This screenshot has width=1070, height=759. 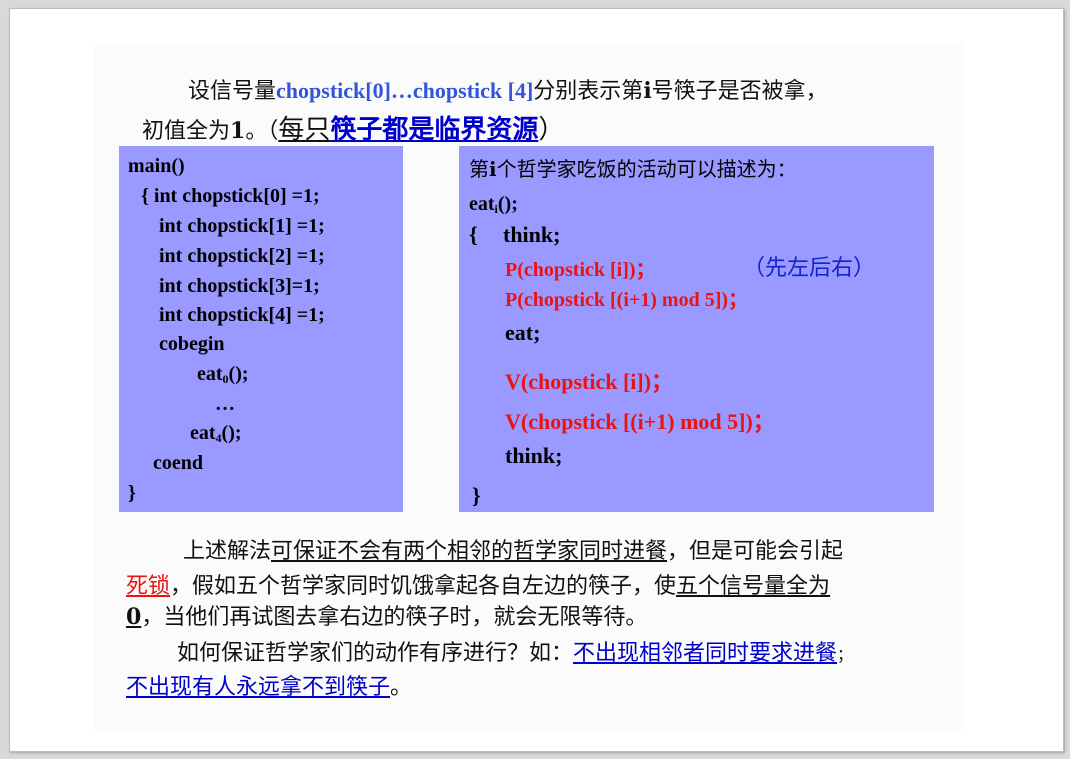 What do you see at coordinates (627, 300) in the screenshot?
I see `code-p-right: P(chopstick [(i+1) mod 5])；` at bounding box center [627, 300].